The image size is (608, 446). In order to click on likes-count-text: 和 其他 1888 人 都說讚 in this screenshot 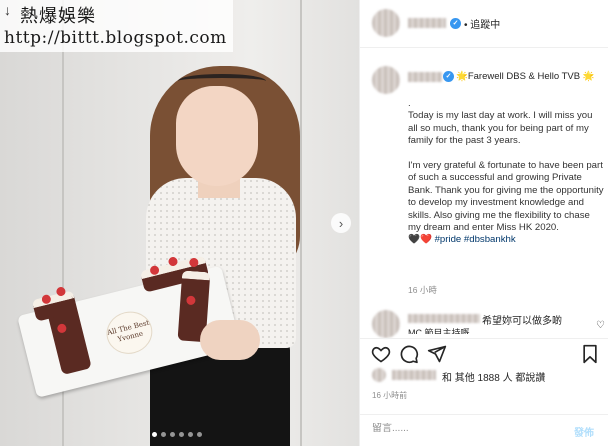, I will do `click(493, 376)`.